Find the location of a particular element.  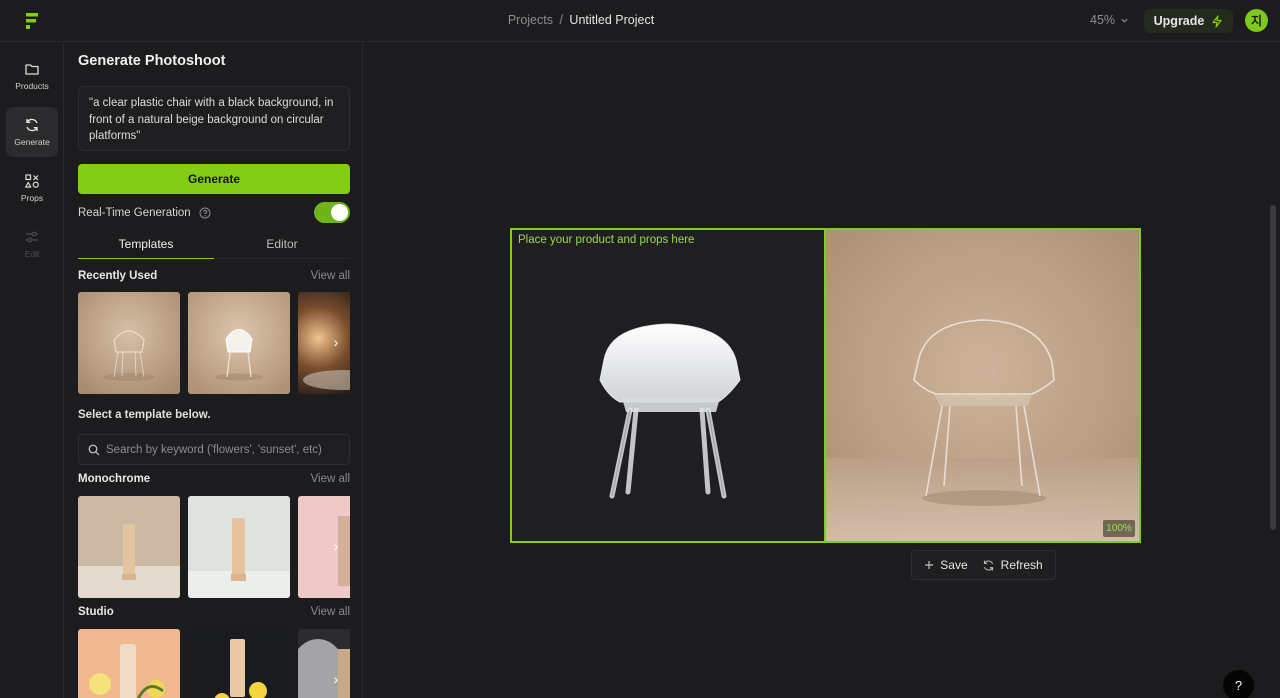

zoom-selector: 45% is located at coordinates (1109, 20).